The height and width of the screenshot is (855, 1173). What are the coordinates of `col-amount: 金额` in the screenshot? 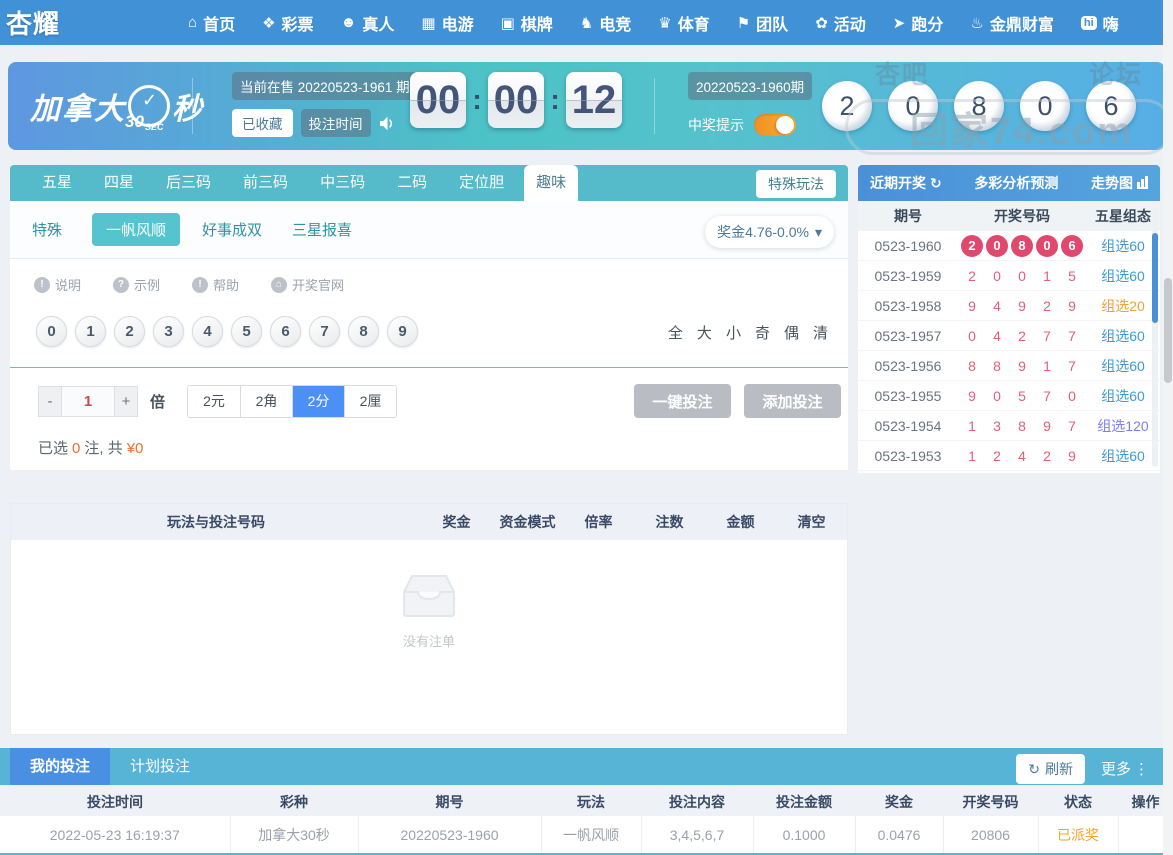 It's located at (740, 522).